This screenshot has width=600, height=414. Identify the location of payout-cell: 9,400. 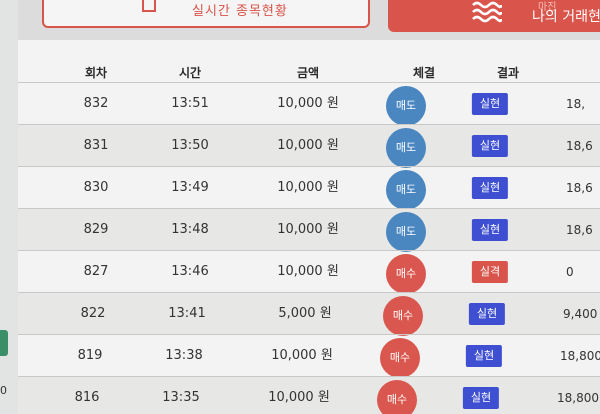
(580, 314).